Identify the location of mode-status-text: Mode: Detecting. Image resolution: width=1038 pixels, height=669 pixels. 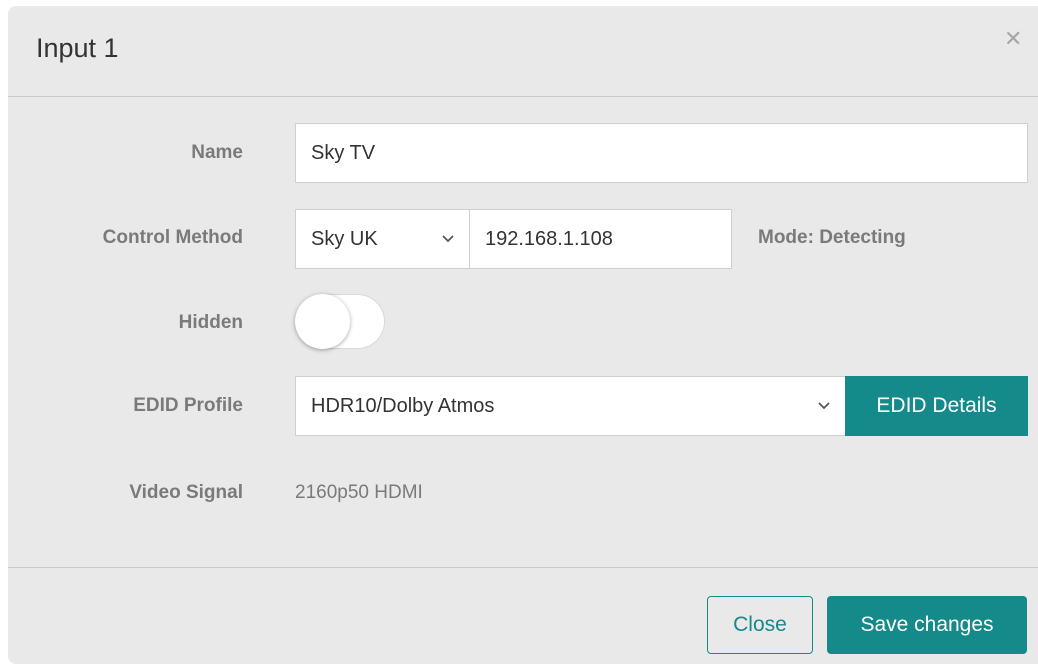
(832, 237).